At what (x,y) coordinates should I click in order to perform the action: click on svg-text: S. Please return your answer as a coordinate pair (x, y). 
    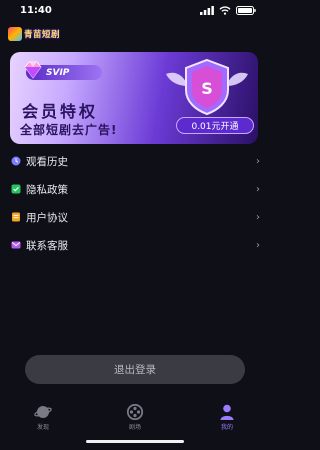
    Looking at the image, I should click on (207, 88).